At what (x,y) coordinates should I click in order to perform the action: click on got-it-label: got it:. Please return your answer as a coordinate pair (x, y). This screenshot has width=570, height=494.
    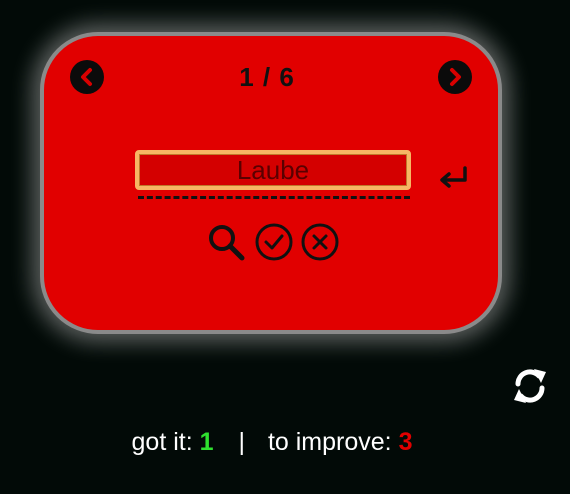
    Looking at the image, I should click on (162, 442).